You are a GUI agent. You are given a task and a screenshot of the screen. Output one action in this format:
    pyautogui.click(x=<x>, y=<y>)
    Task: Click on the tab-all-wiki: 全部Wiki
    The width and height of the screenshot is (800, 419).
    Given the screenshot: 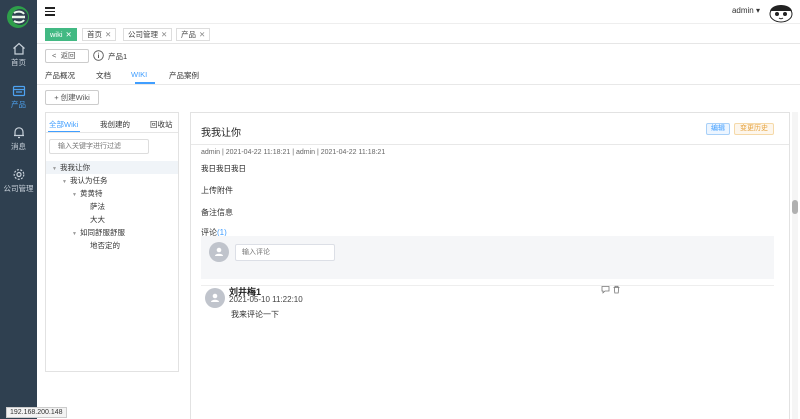 What is the action you would take?
    pyautogui.click(x=63, y=124)
    